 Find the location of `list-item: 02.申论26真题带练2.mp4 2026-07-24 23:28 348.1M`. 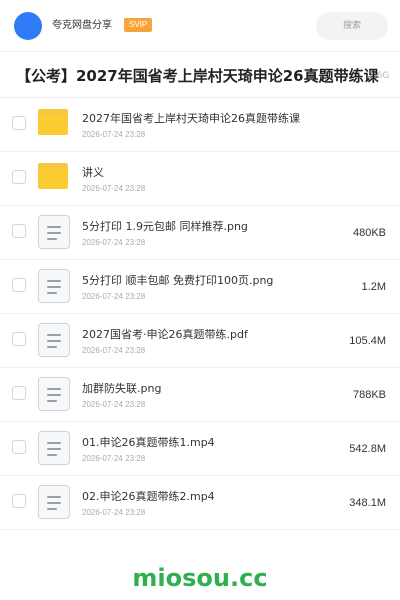

list-item: 02.申论26真题带练2.mp4 2026-07-24 23:28 348.1M is located at coordinates (200, 503).